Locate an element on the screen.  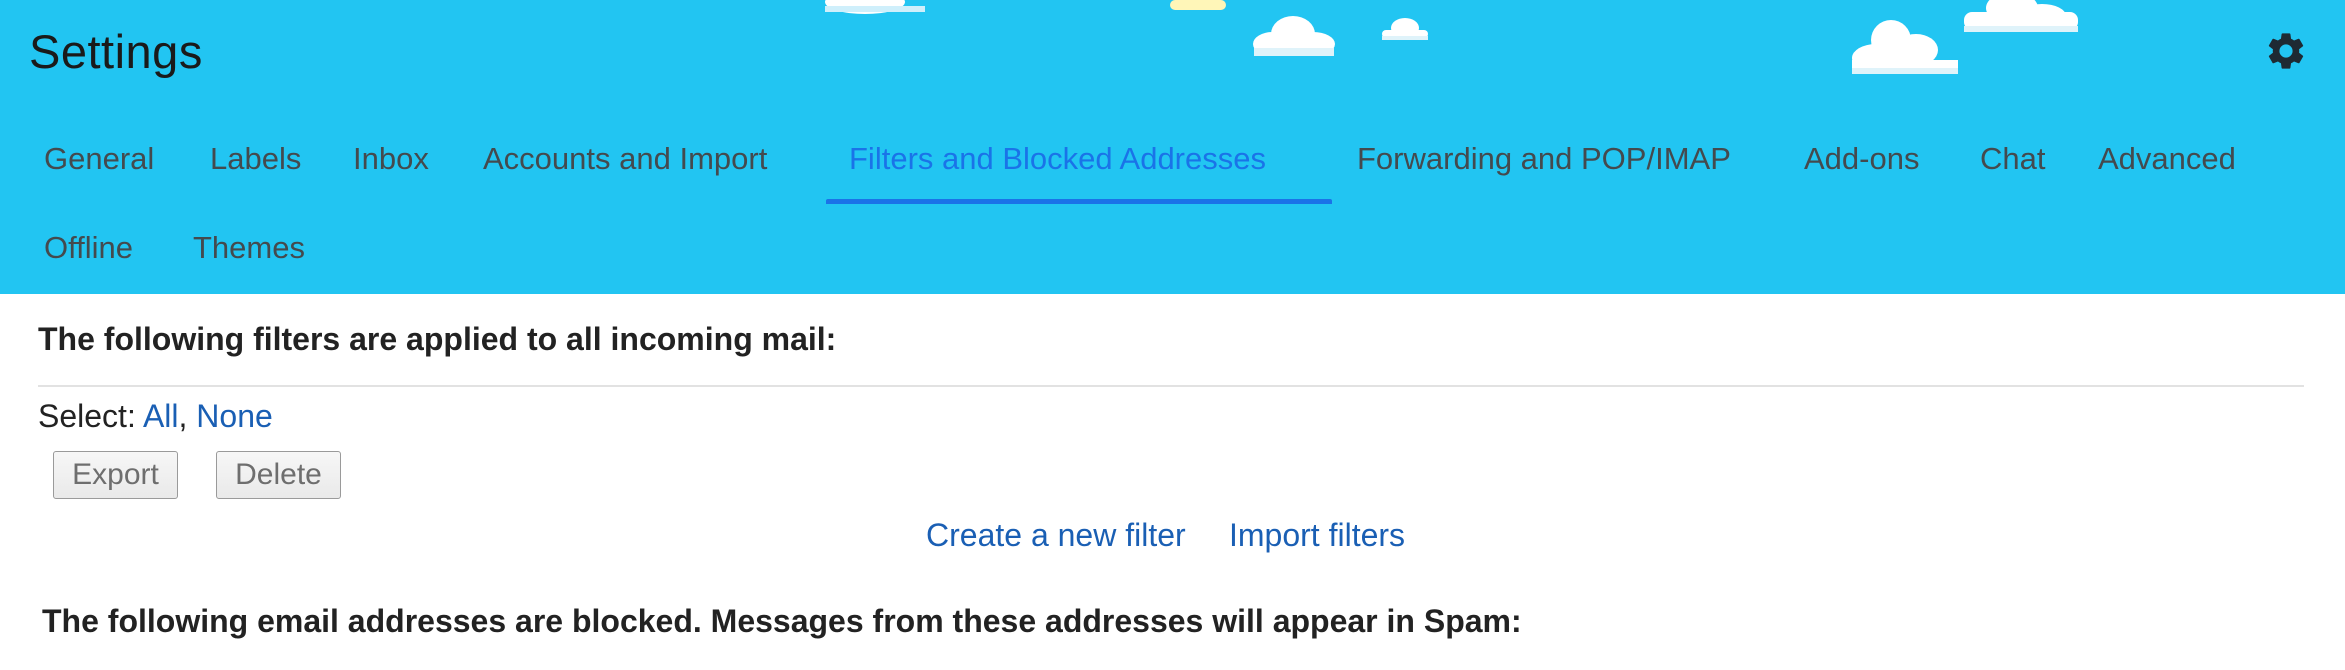
page-title: Settings is located at coordinates (116, 51).